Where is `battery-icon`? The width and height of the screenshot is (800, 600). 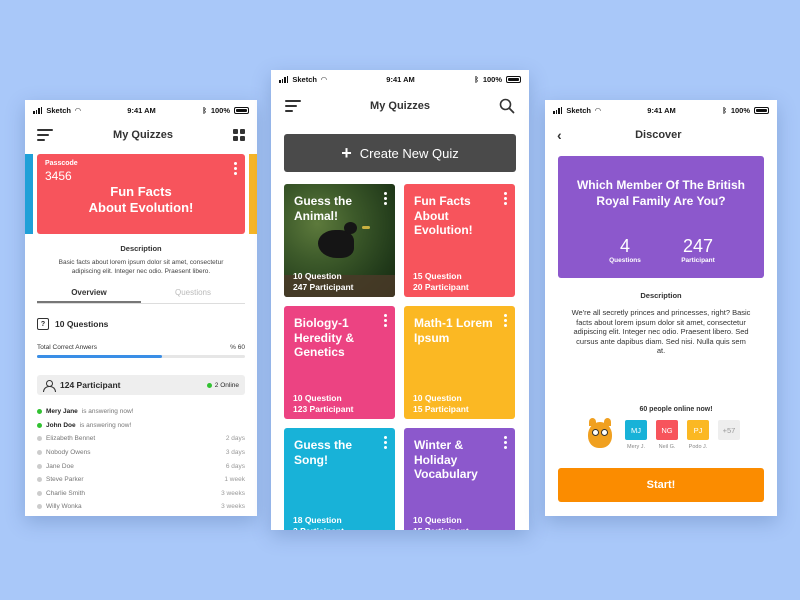
battery-icon is located at coordinates (761, 110).